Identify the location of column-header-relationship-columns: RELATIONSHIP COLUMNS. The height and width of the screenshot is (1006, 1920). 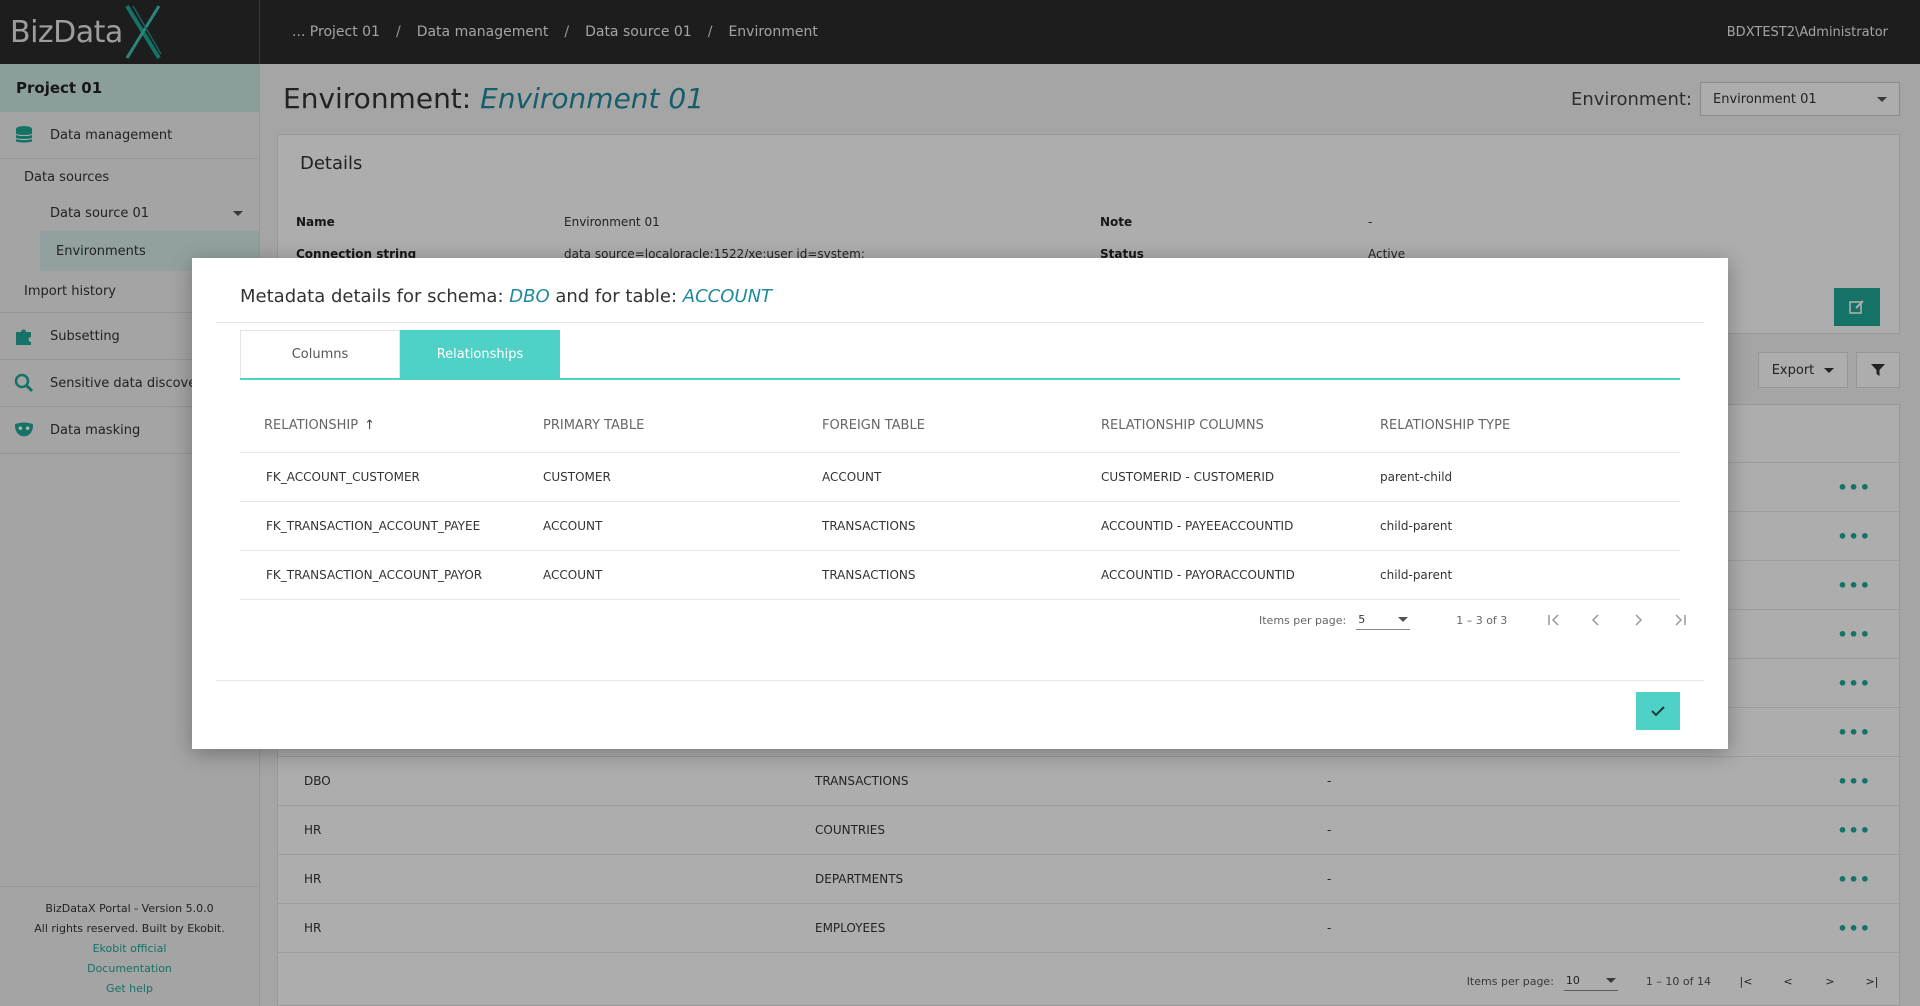
(1216, 425).